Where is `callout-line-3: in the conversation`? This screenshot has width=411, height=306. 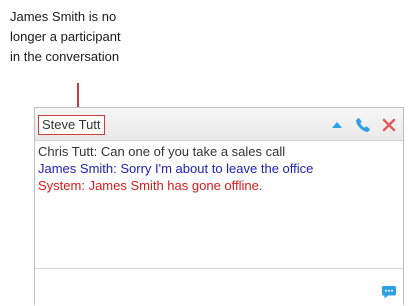
callout-line-3: in the conversation is located at coordinates (65, 56).